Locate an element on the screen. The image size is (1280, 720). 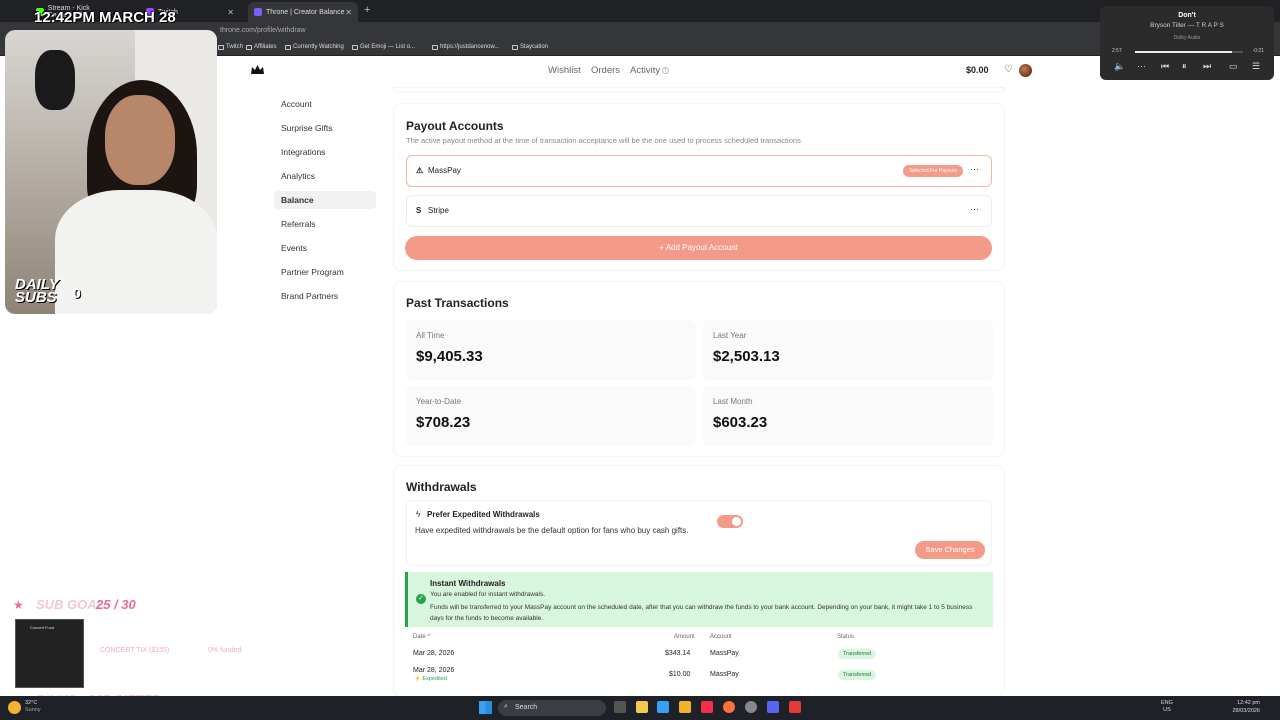
file-explorer-icon is located at coordinates (685, 707).